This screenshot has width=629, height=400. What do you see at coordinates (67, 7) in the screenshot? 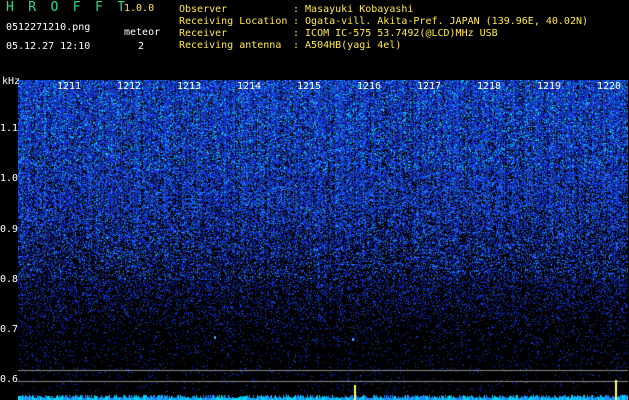
I see `app-title: H R O F F T` at bounding box center [67, 7].